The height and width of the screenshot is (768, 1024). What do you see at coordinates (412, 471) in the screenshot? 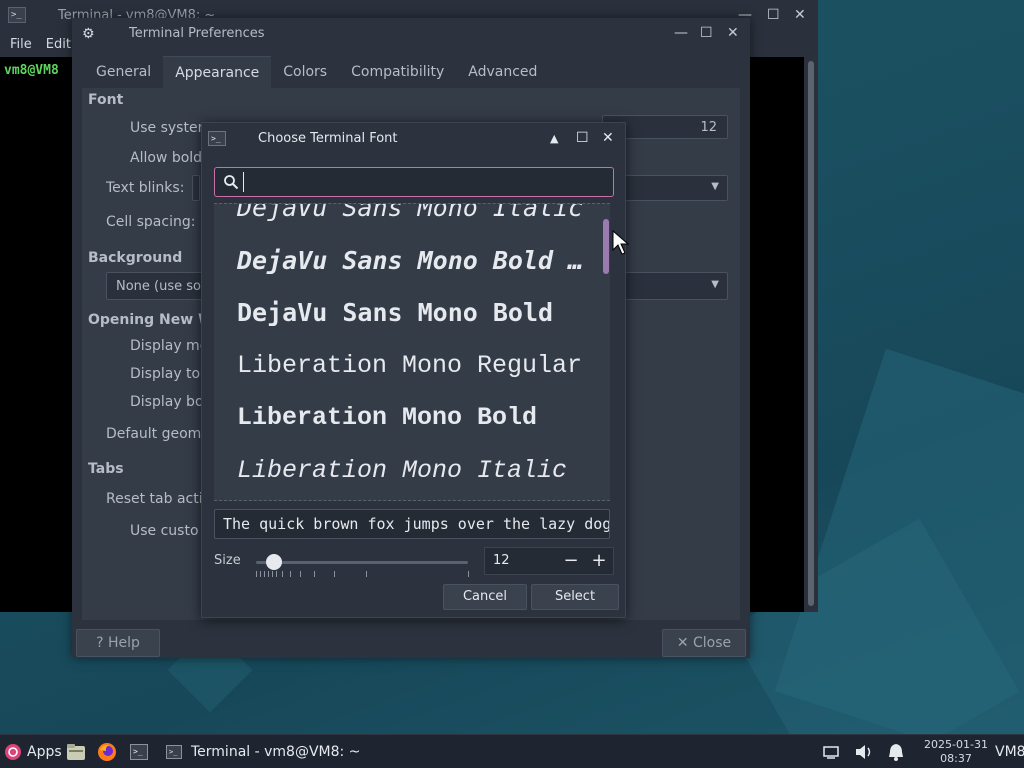
I see `font-list-item: Liberation Mono Italic` at bounding box center [412, 471].